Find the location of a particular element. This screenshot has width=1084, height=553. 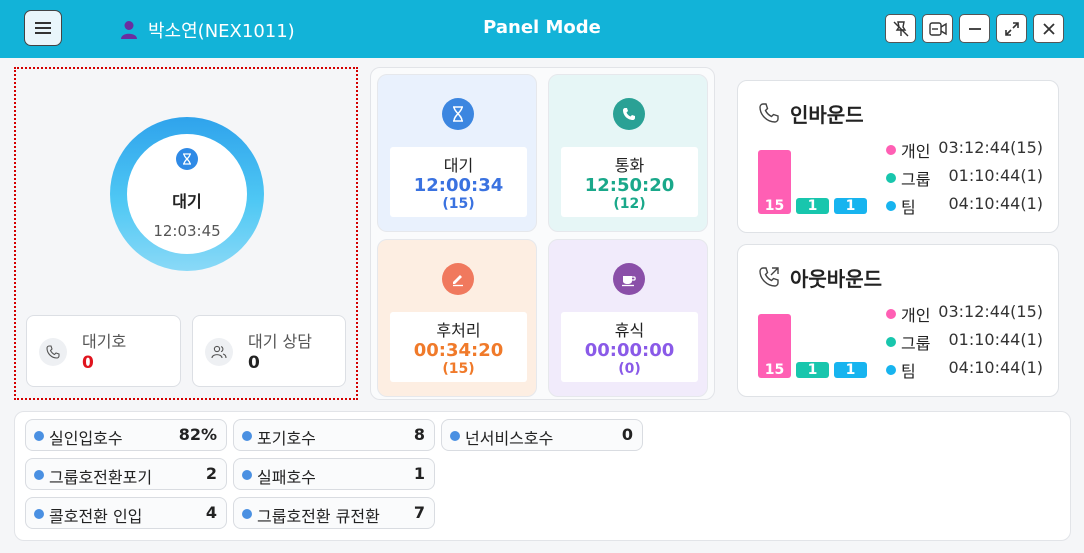

stat-label: 실패호수 is located at coordinates (286, 477).